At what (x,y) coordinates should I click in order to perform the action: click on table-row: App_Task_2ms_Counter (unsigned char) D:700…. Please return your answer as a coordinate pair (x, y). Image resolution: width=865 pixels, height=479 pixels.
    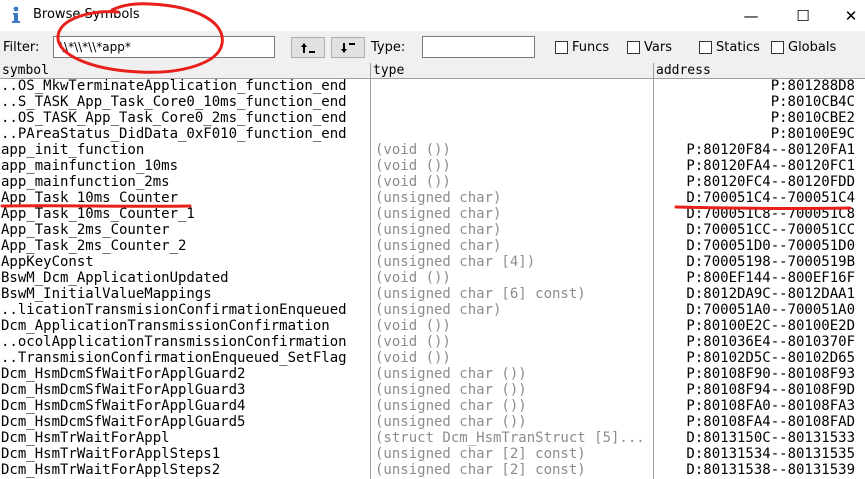
    Looking at the image, I should click on (432, 230).